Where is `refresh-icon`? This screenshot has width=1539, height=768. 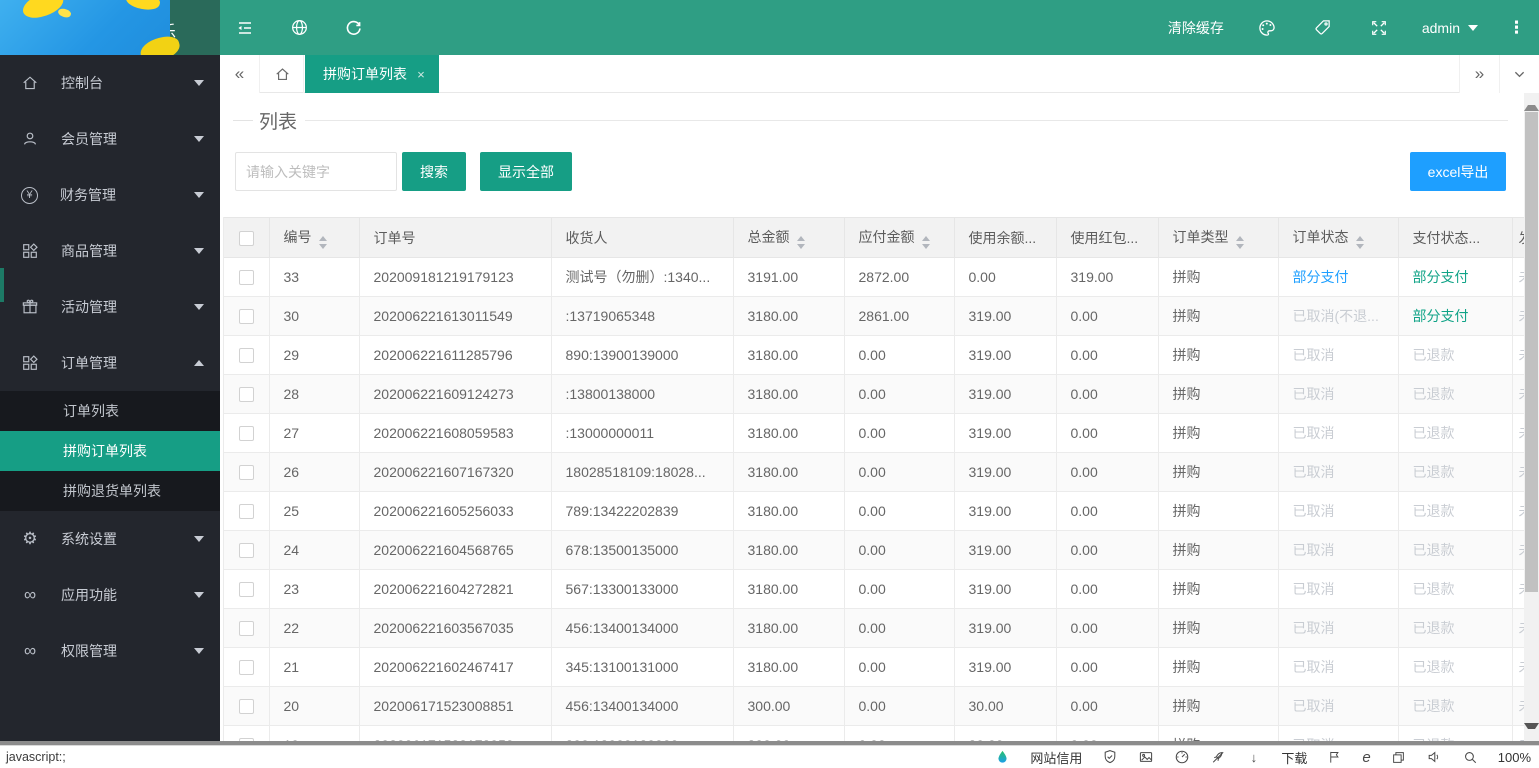 refresh-icon is located at coordinates (353, 28).